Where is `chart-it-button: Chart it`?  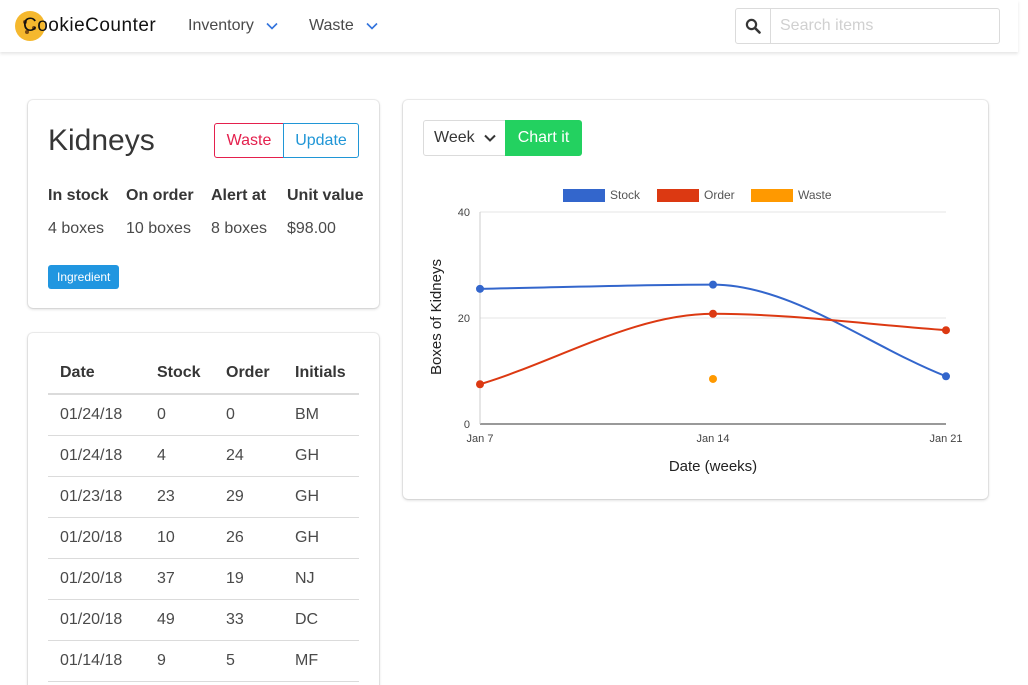 chart-it-button: Chart it is located at coordinates (543, 138).